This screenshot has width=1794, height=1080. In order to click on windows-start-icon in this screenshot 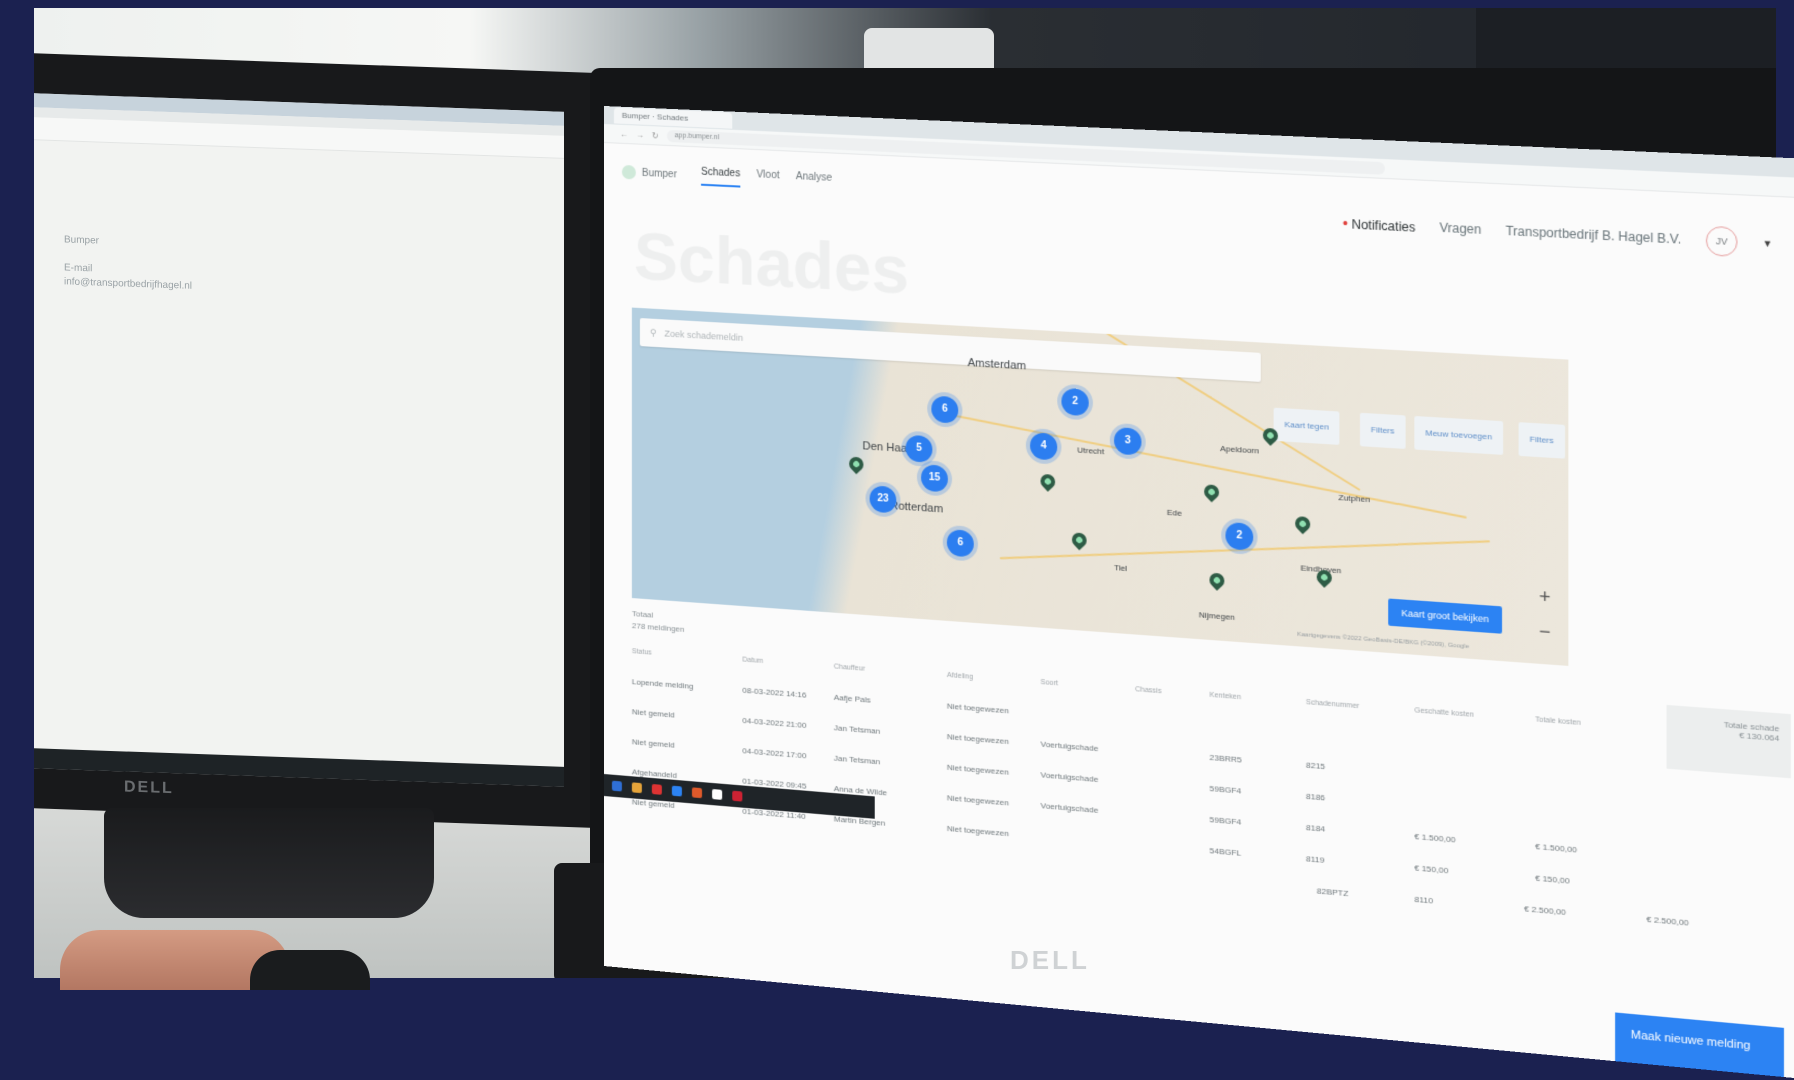, I will do `click(617, 786)`.